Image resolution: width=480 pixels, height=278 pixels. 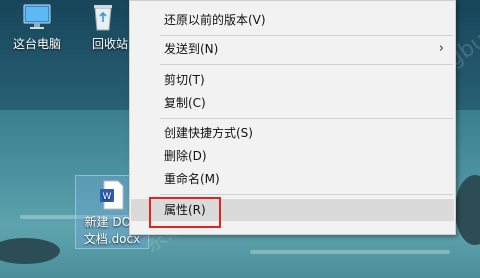 I want to click on menu-item-label: 复制(C), so click(x=185, y=103).